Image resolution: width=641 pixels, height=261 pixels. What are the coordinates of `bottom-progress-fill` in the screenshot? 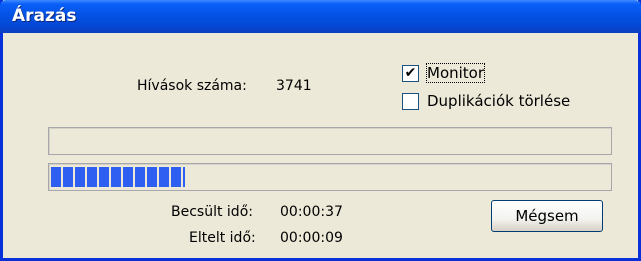 It's located at (118, 177).